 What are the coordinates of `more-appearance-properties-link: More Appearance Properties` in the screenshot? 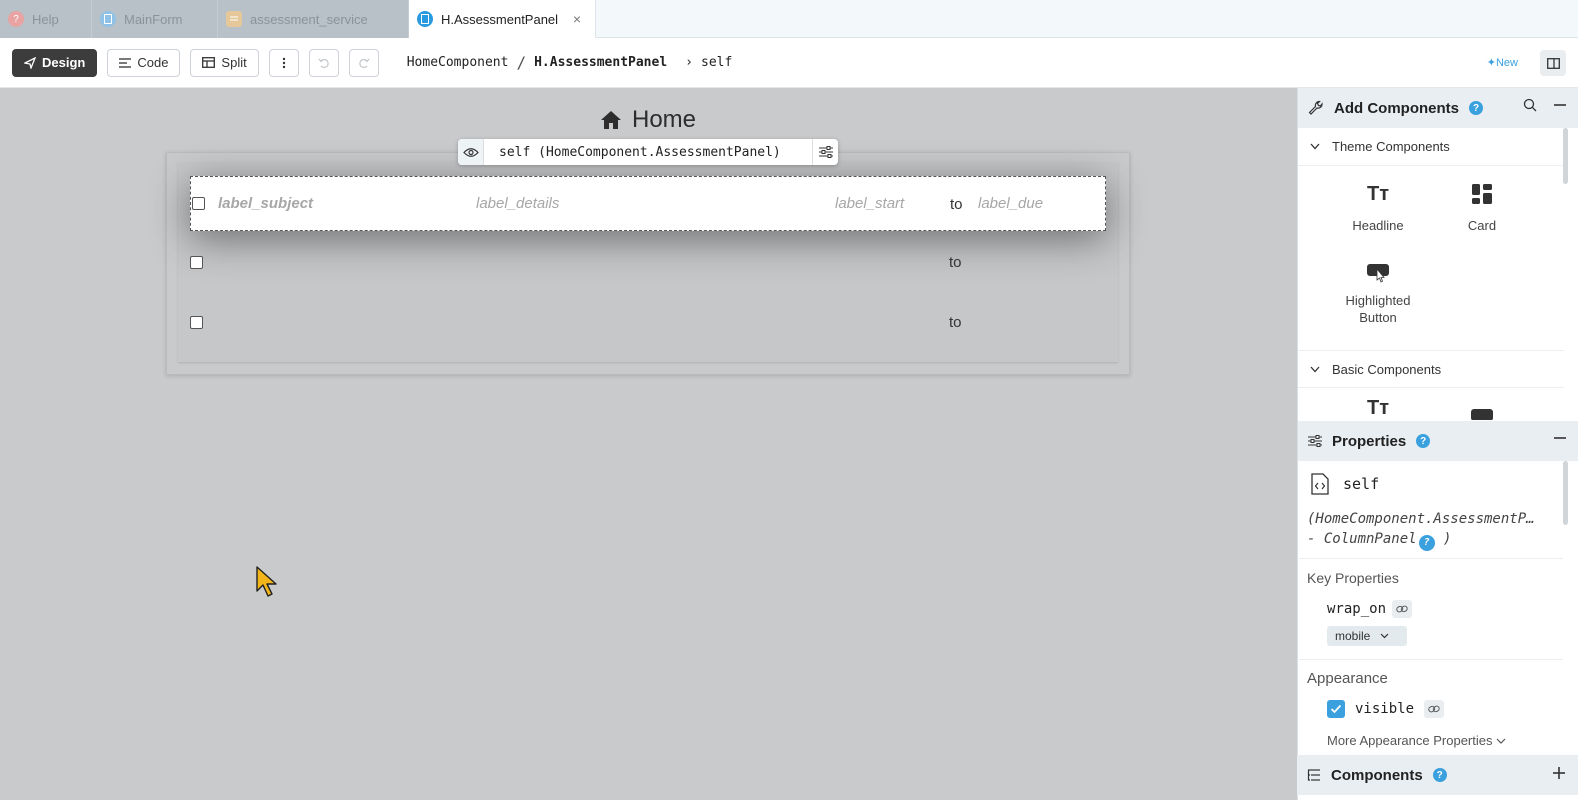 It's located at (1416, 740).